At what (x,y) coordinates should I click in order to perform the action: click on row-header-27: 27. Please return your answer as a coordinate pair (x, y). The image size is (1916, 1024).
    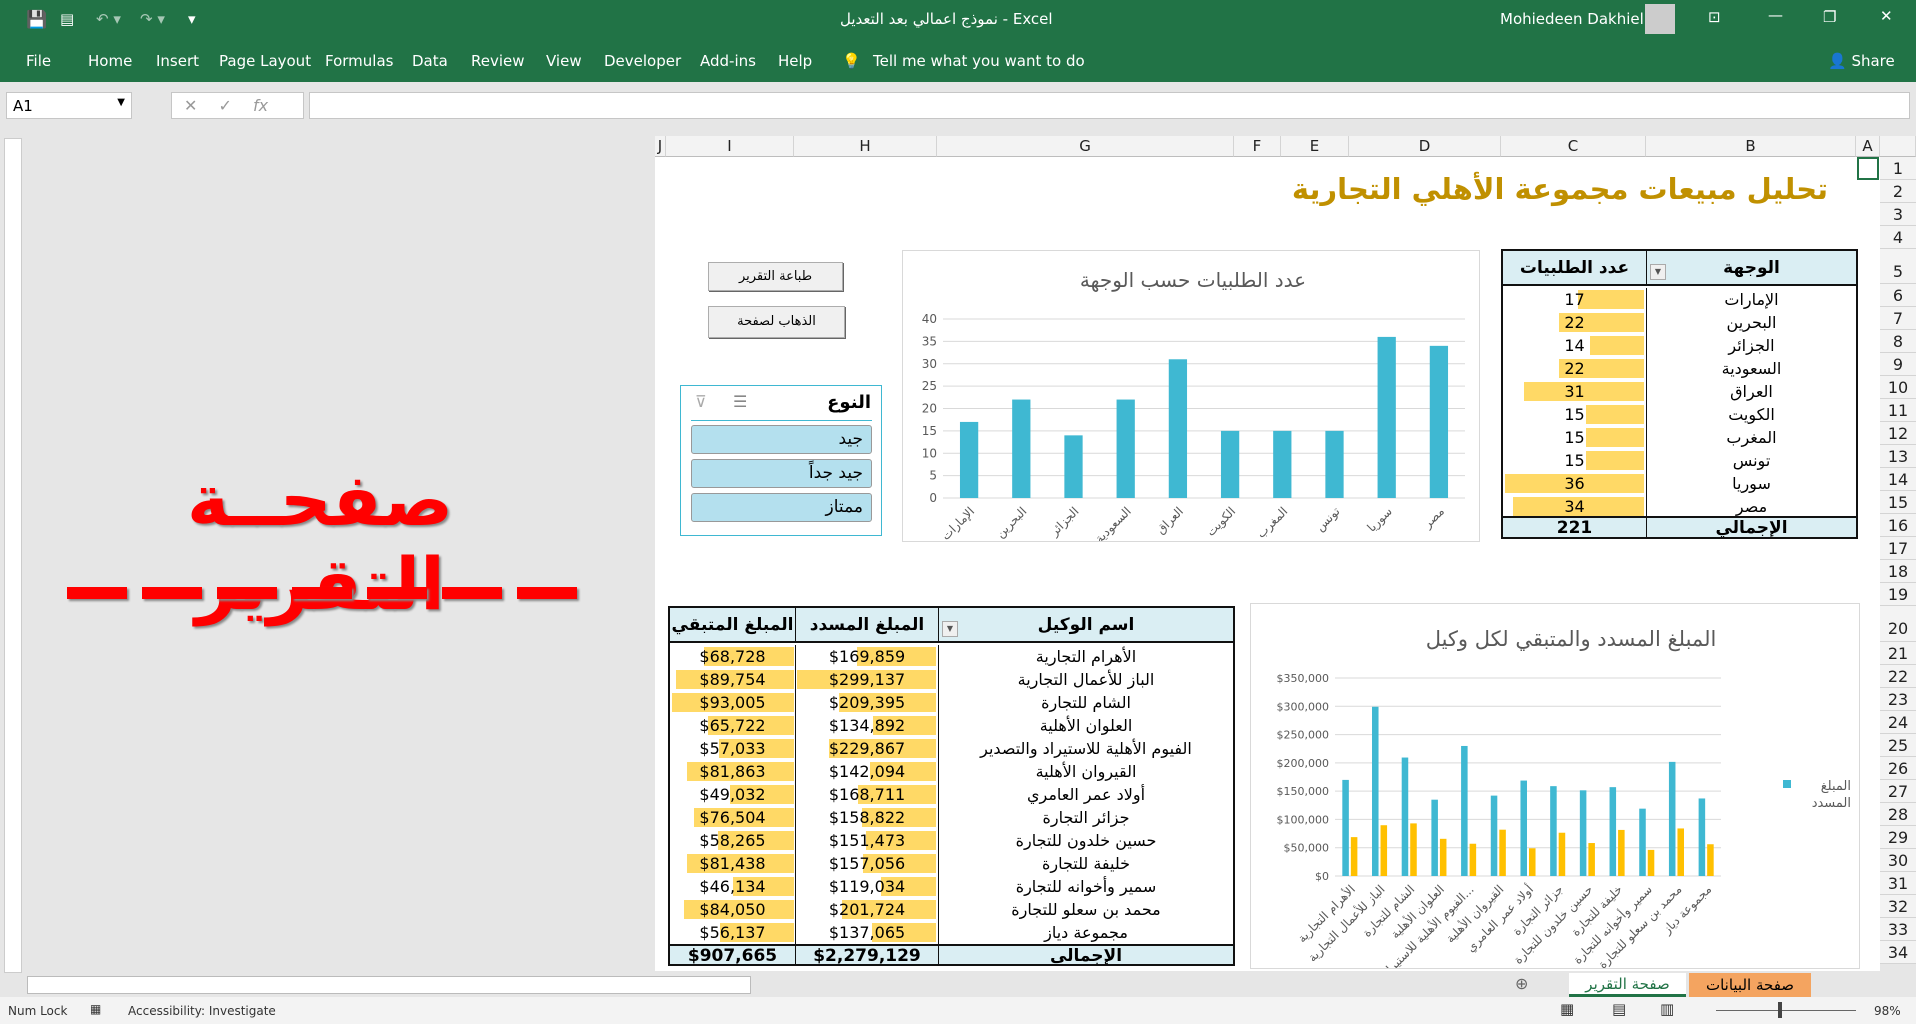
    Looking at the image, I should click on (1898, 791).